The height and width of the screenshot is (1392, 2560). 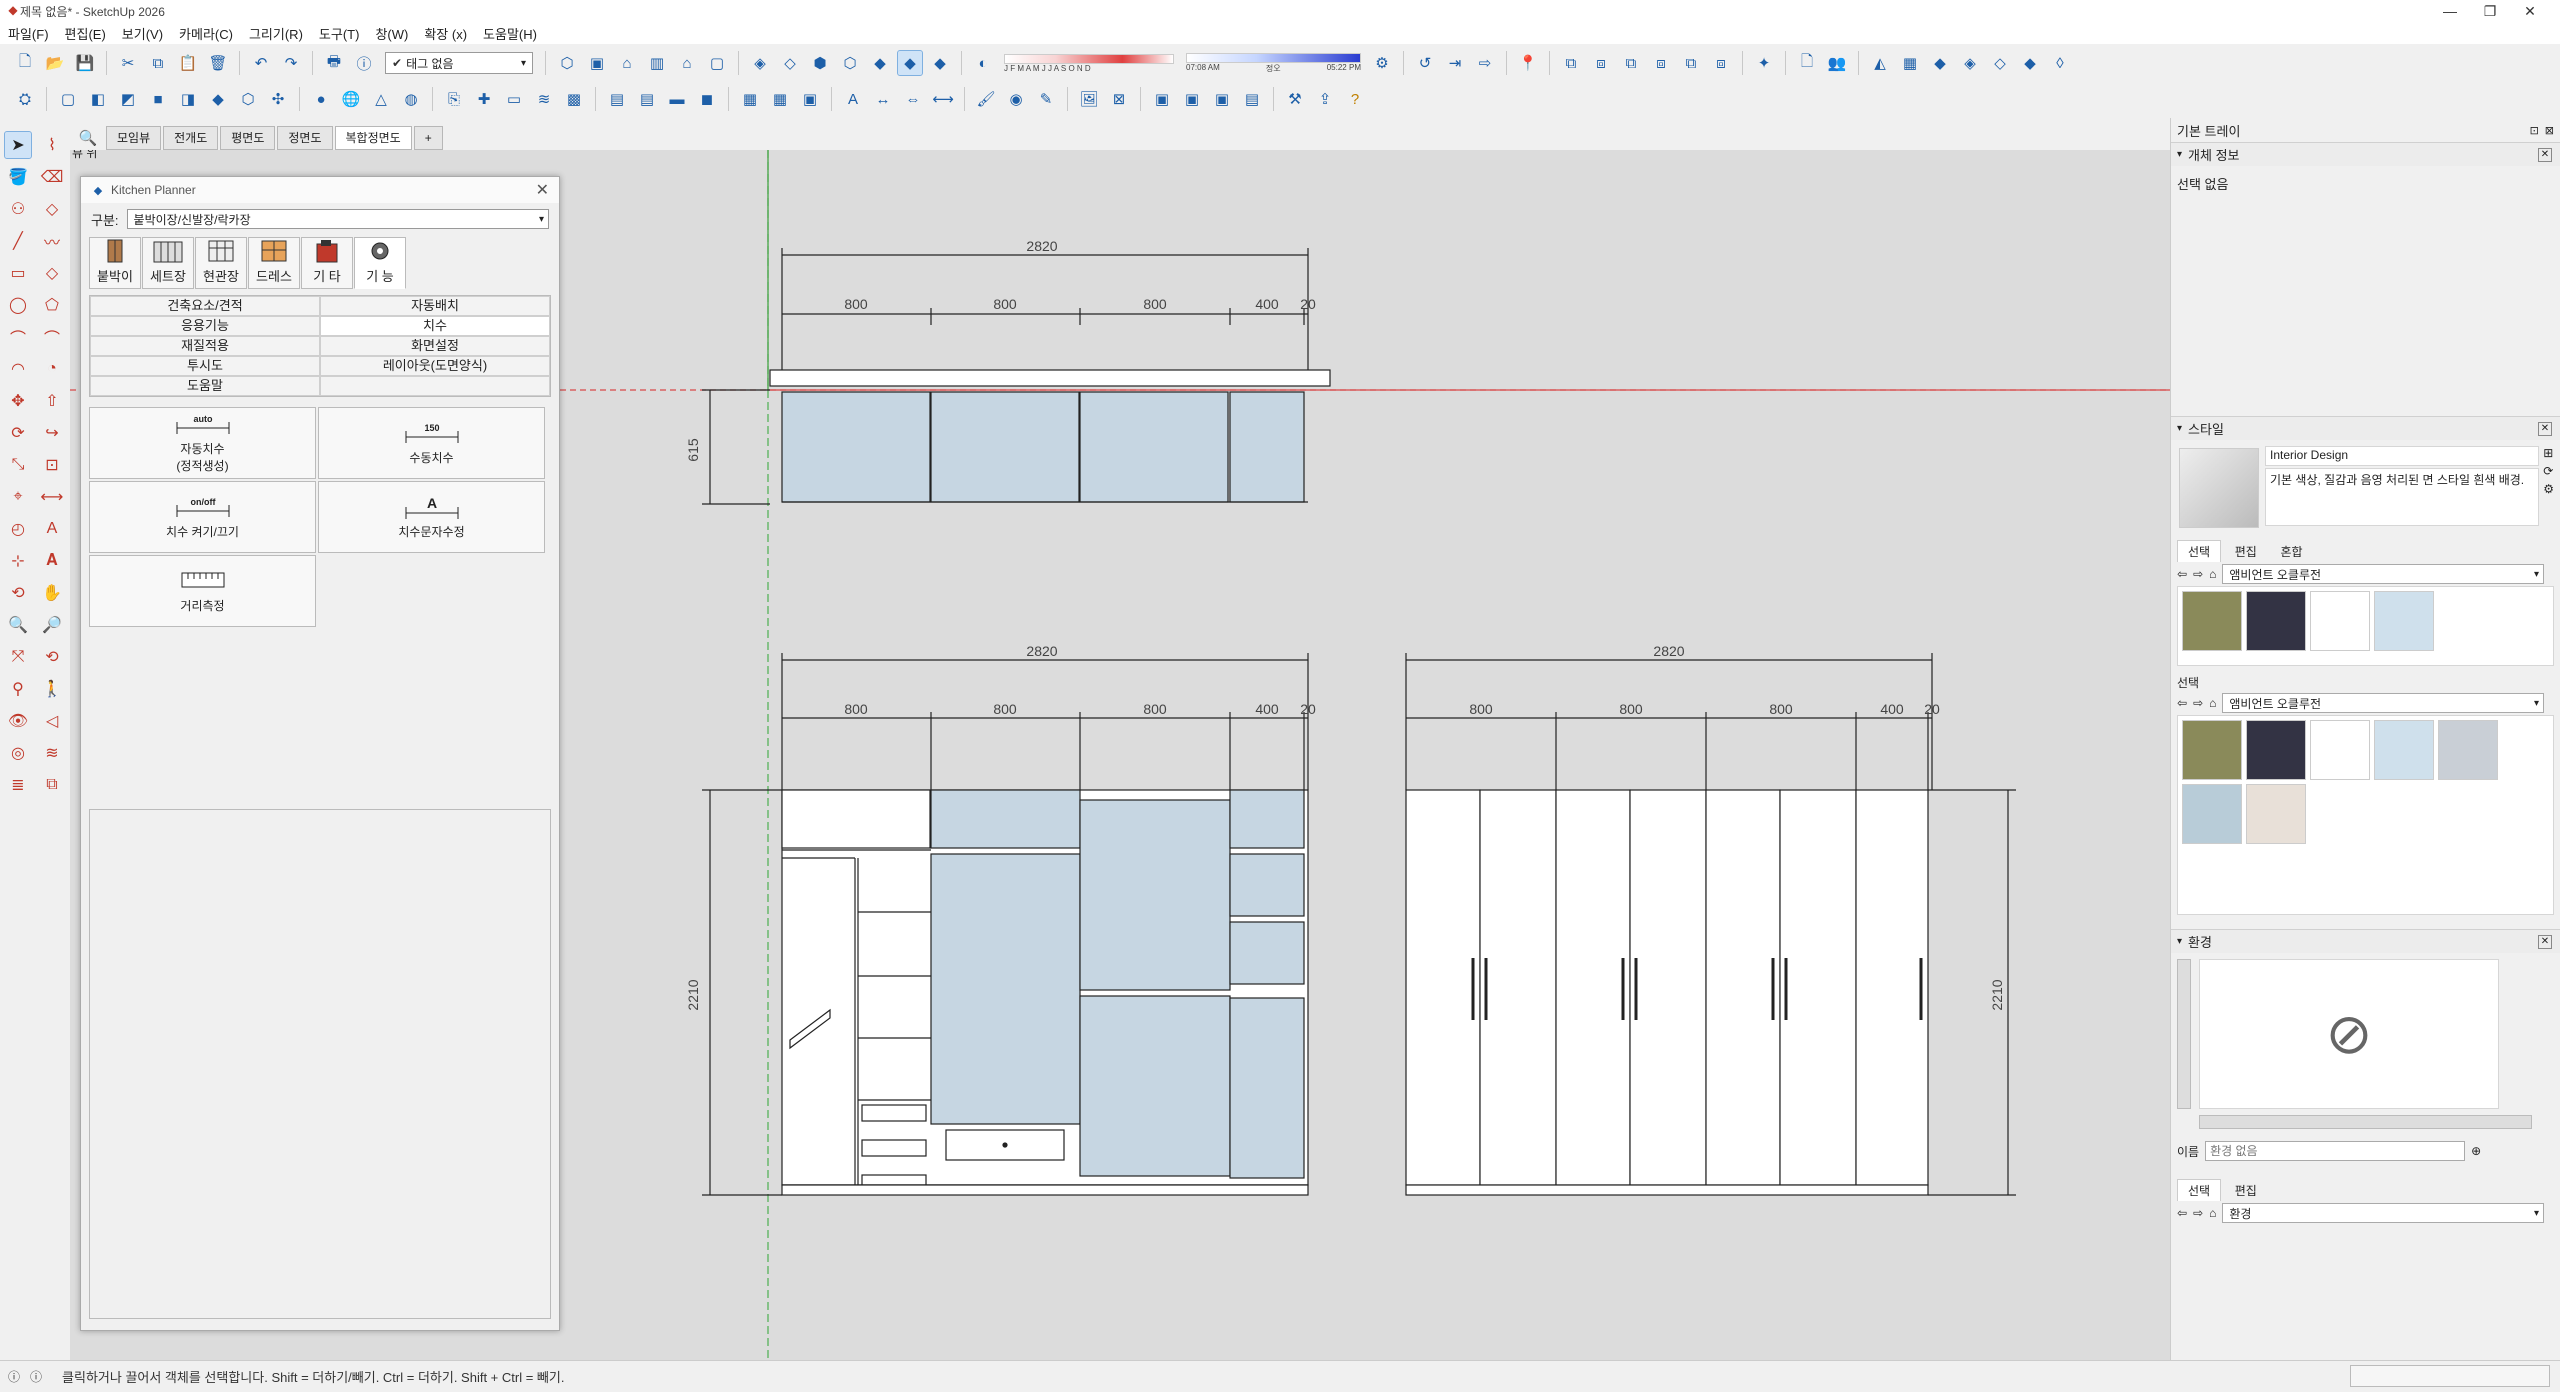 What do you see at coordinates (853, 99) in the screenshot?
I see `auto-icon: A` at bounding box center [853, 99].